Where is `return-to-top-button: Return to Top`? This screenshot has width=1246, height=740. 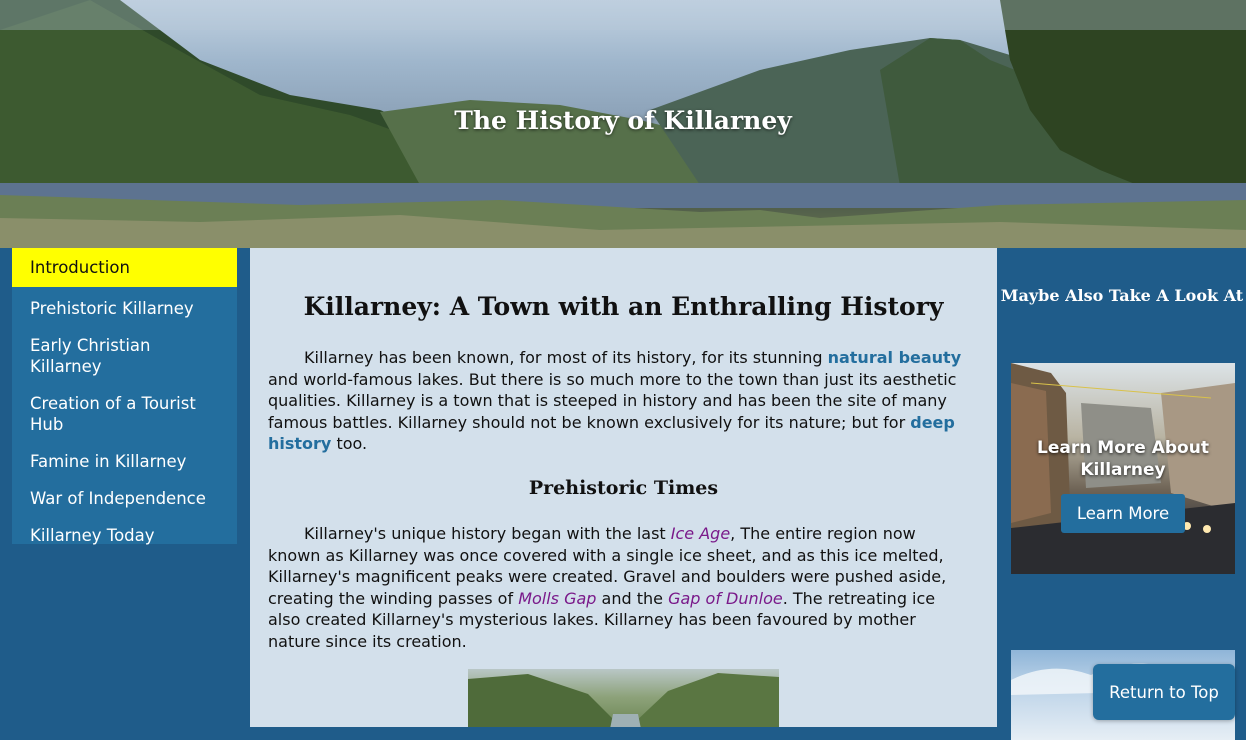
return-to-top-button: Return to Top is located at coordinates (1164, 692).